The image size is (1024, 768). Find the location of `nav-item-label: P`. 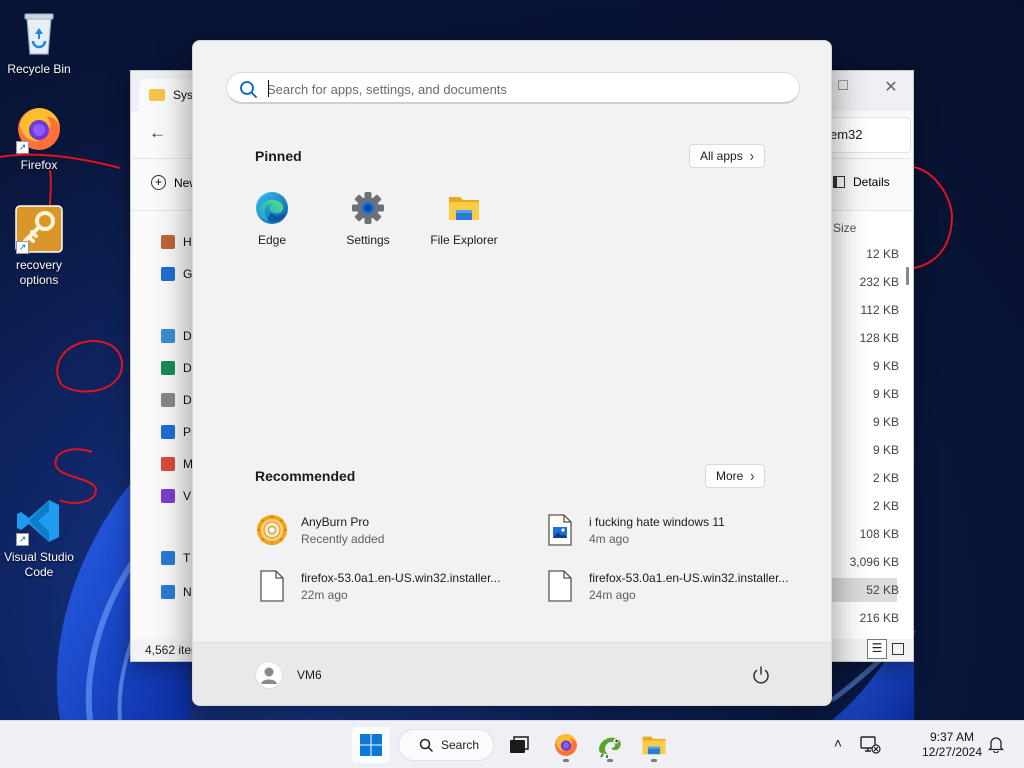

nav-item-label: P is located at coordinates (187, 432).